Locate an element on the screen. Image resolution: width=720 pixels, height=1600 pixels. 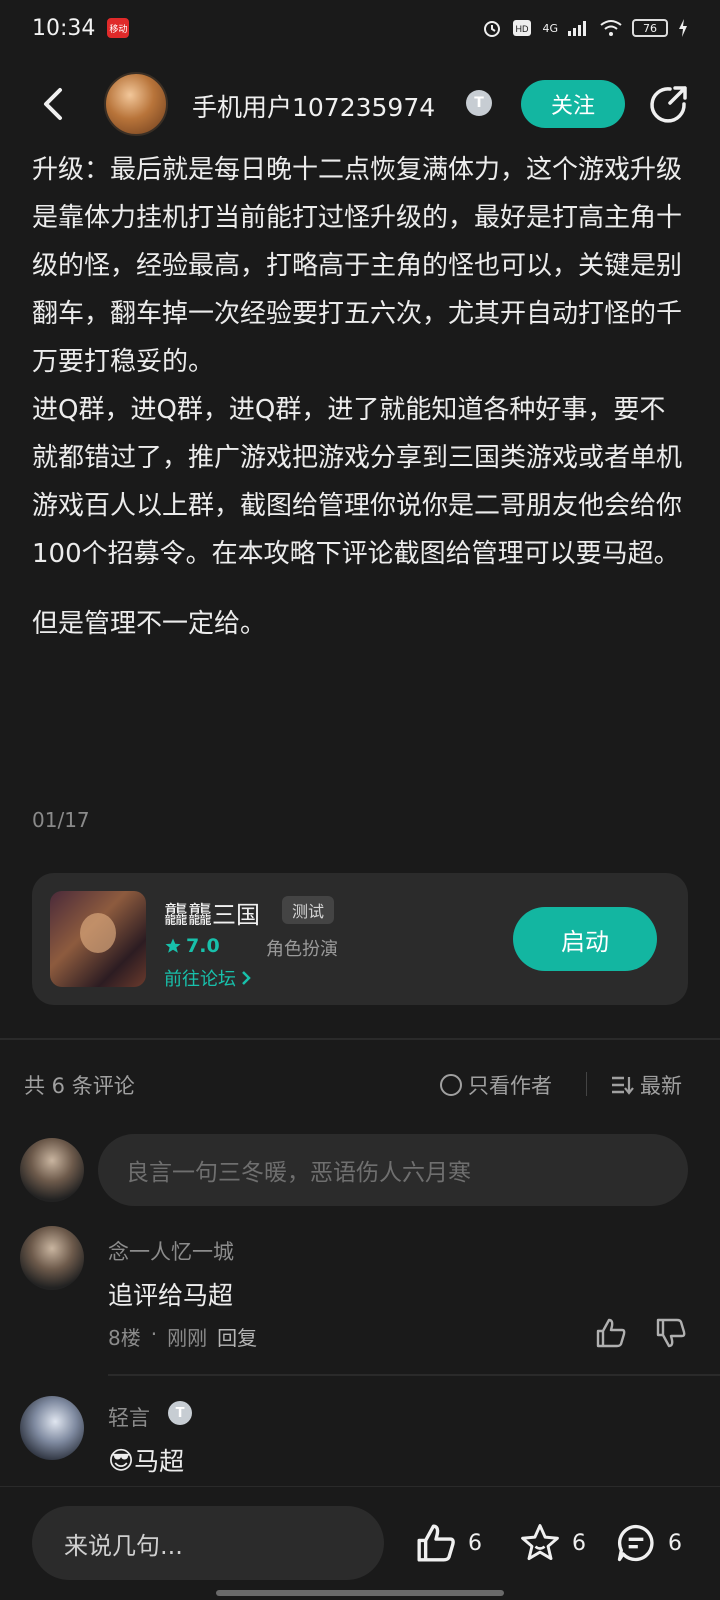
alarm-icon is located at coordinates (492, 29).